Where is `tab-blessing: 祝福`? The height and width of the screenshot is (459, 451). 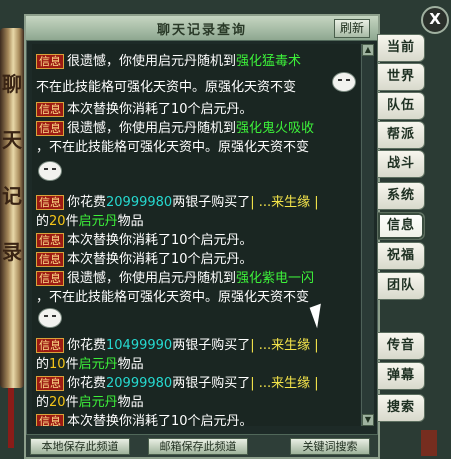
tab-blessing: 祝福 is located at coordinates (401, 256).